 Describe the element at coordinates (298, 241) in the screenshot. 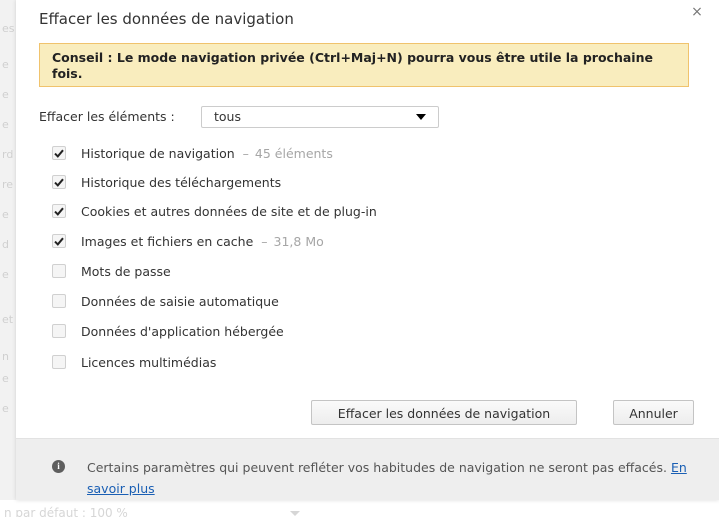

I see `cache-size: 31,8 Mo` at that location.